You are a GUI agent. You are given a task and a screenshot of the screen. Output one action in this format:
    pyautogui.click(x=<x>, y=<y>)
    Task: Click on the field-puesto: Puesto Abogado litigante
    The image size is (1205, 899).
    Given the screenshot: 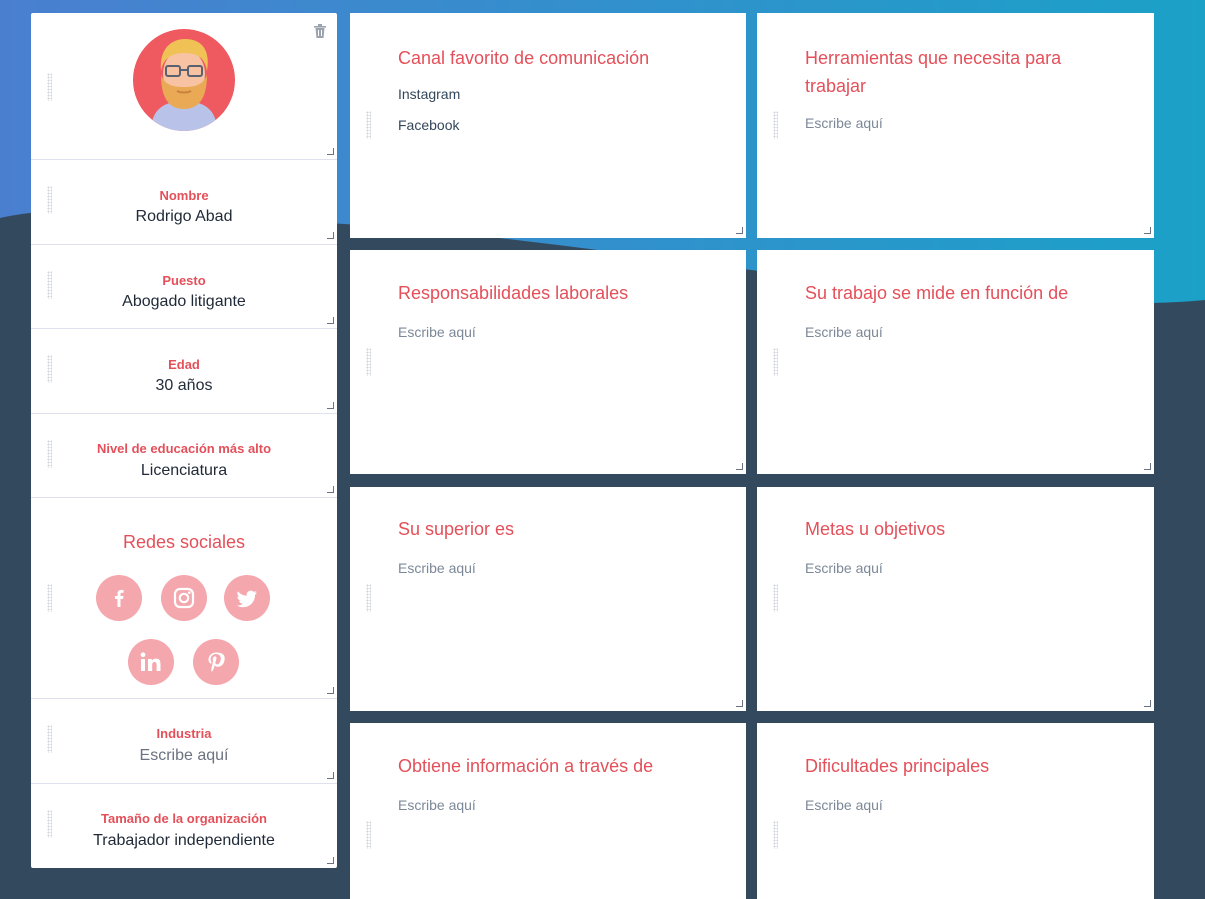 What is the action you would take?
    pyautogui.click(x=184, y=287)
    